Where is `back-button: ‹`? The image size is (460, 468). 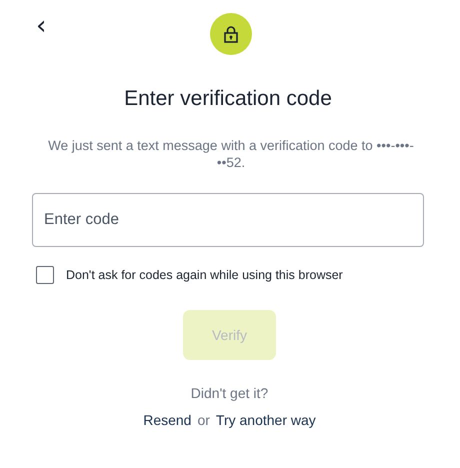
back-button: ‹ is located at coordinates (41, 26).